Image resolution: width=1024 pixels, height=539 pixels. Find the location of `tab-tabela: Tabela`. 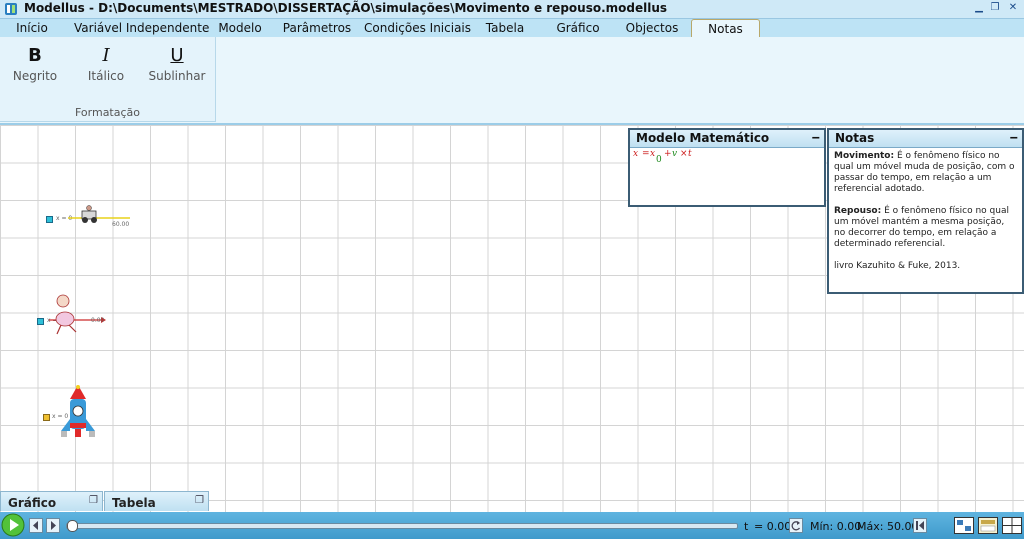

tab-tabela: Tabela is located at coordinates (505, 28).